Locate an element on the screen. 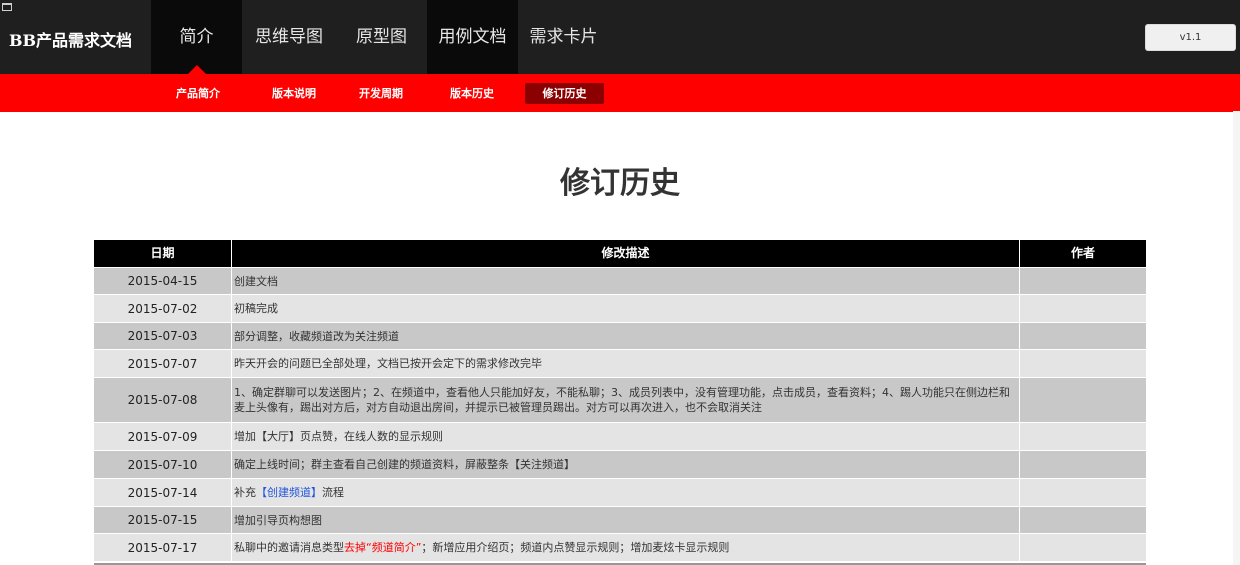  row-date: 2015-07-09 is located at coordinates (162, 436).